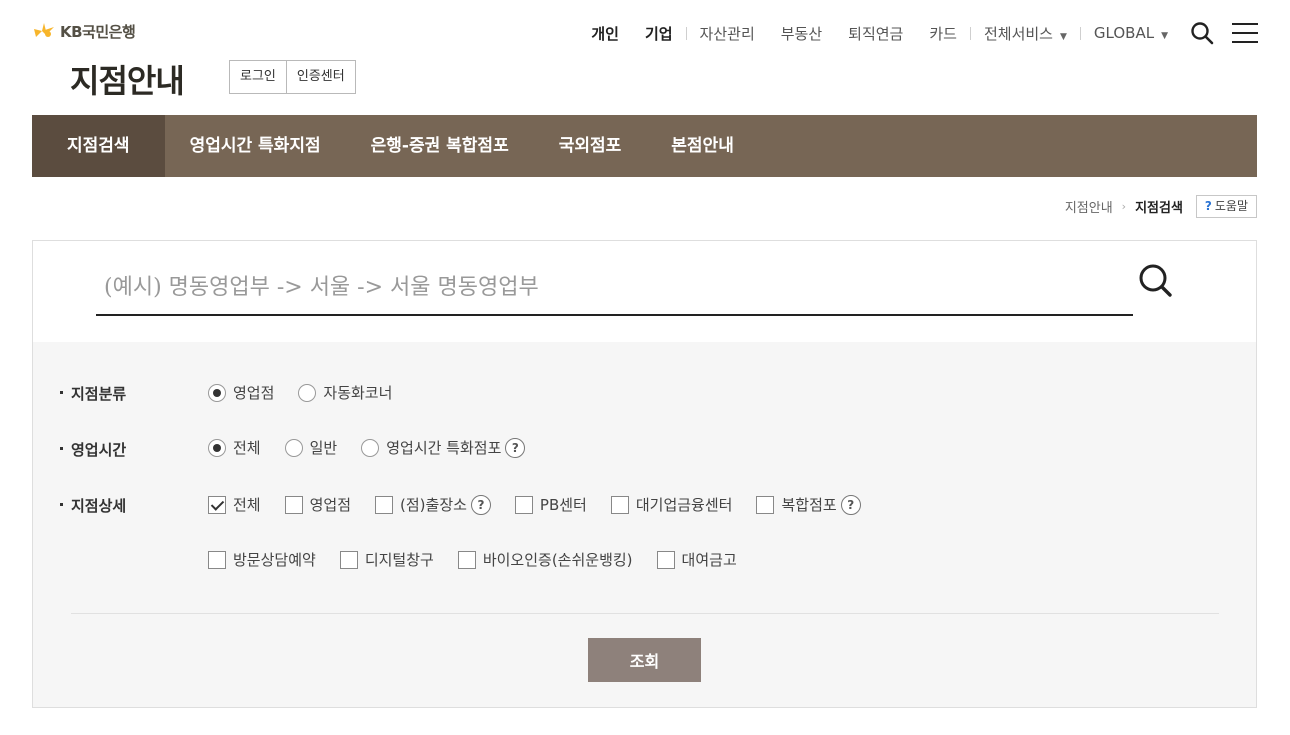 This screenshot has height=735, width=1290. What do you see at coordinates (659, 33) in the screenshot?
I see `nav-business: 기업` at bounding box center [659, 33].